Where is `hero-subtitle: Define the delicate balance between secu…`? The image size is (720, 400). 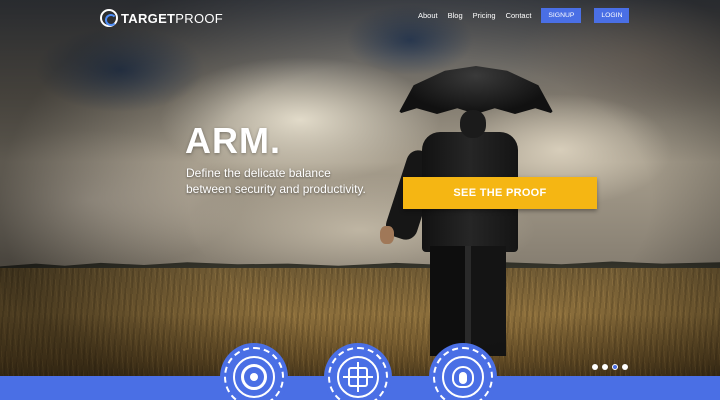 hero-subtitle: Define the delicate balance between secu… is located at coordinates (276, 181).